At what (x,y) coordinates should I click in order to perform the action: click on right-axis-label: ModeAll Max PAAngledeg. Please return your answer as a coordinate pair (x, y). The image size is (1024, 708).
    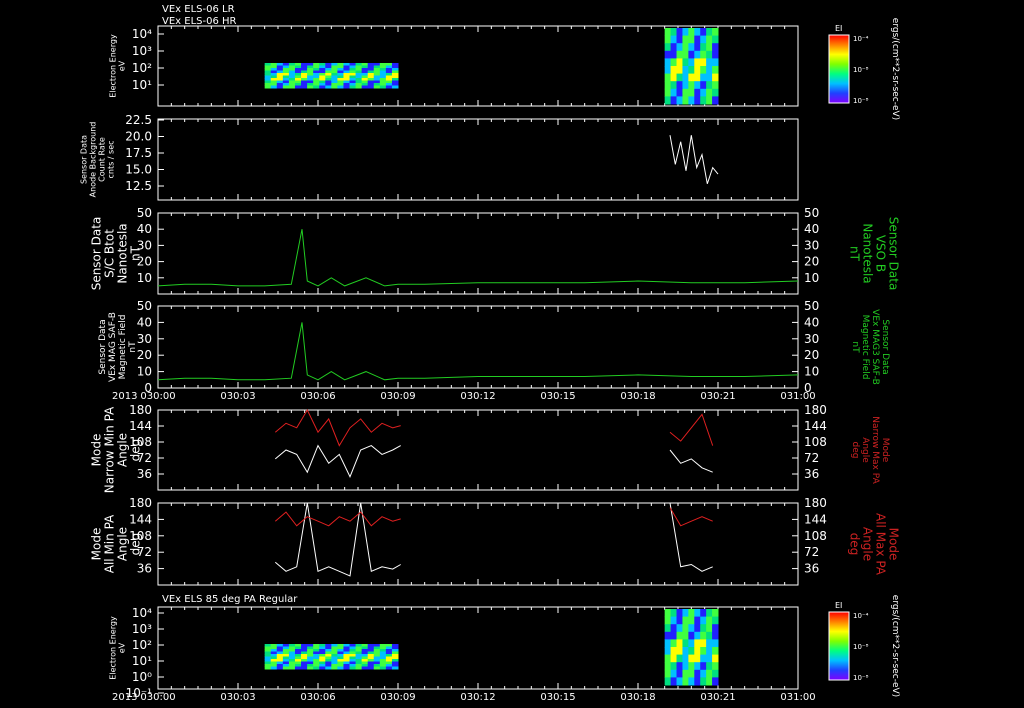
    Looking at the image, I should click on (874, 544).